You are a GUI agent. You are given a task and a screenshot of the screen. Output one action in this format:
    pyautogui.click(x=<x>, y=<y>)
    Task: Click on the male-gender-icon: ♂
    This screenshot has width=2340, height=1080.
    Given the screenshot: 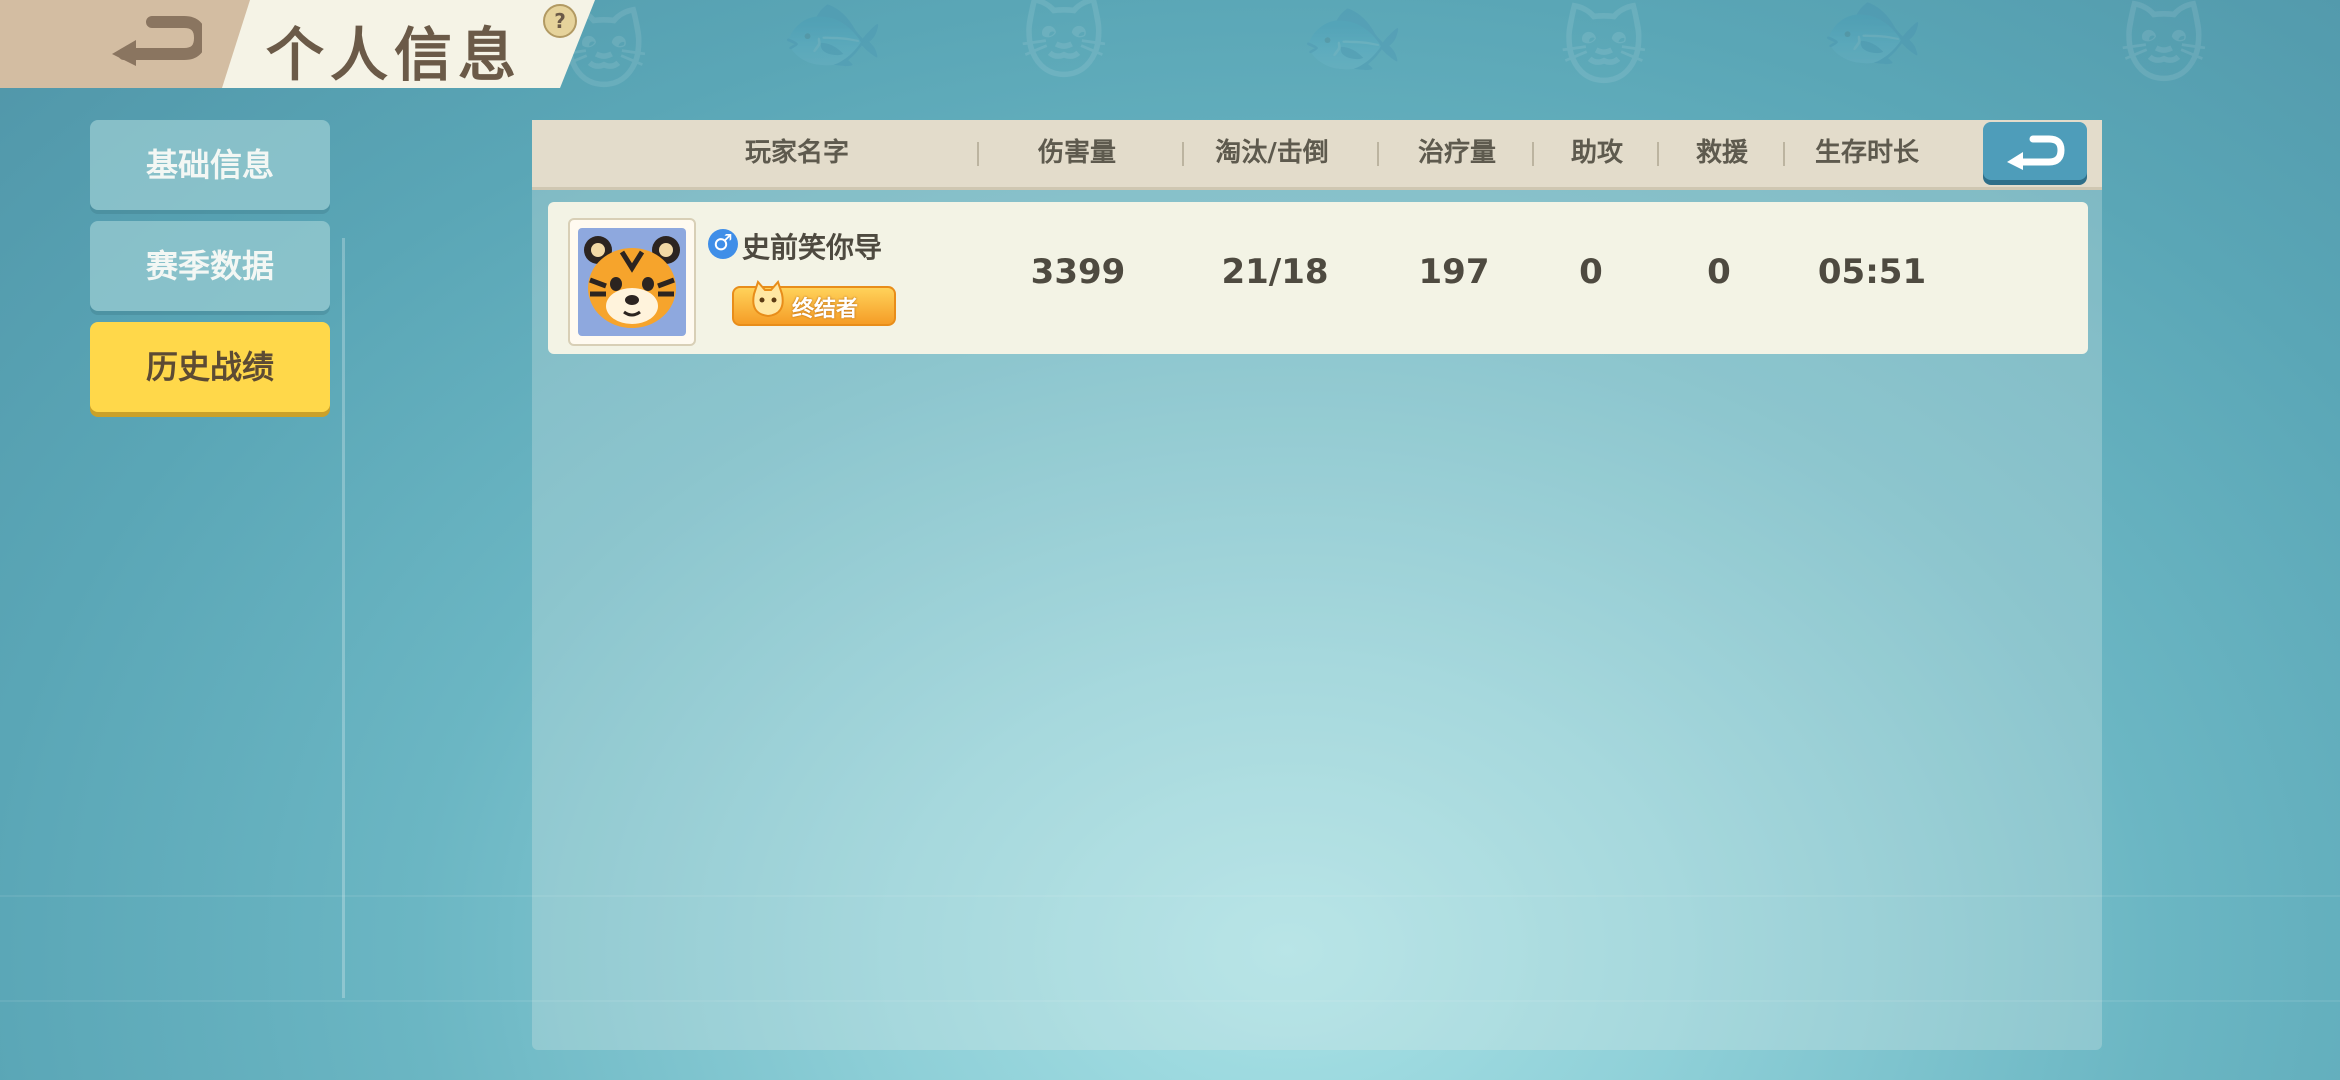 What is the action you would take?
    pyautogui.click(x=723, y=244)
    